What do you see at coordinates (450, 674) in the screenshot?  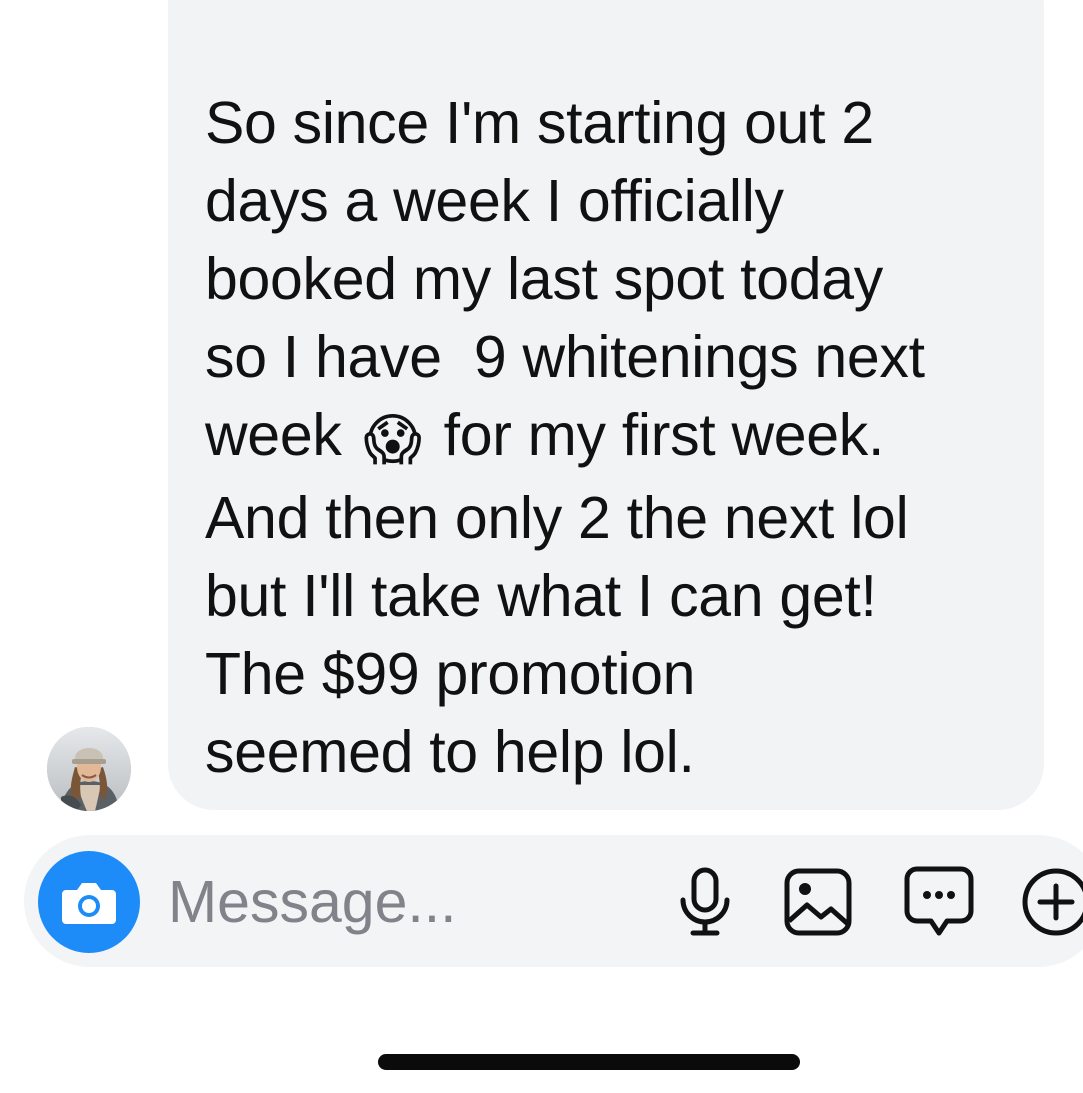 I see `message-line: The $99 promotion` at bounding box center [450, 674].